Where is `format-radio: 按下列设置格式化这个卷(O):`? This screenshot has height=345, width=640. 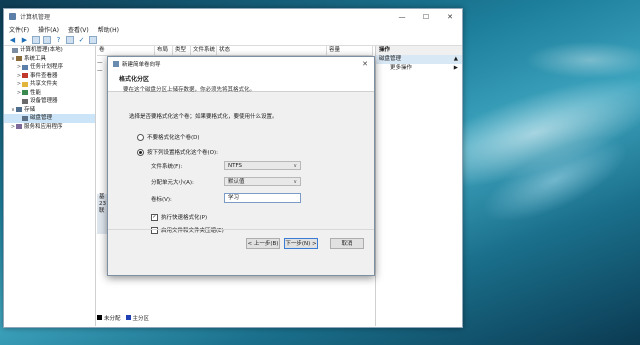
format-radio: 按下列设置格式化这个卷(O): is located at coordinates (177, 152).